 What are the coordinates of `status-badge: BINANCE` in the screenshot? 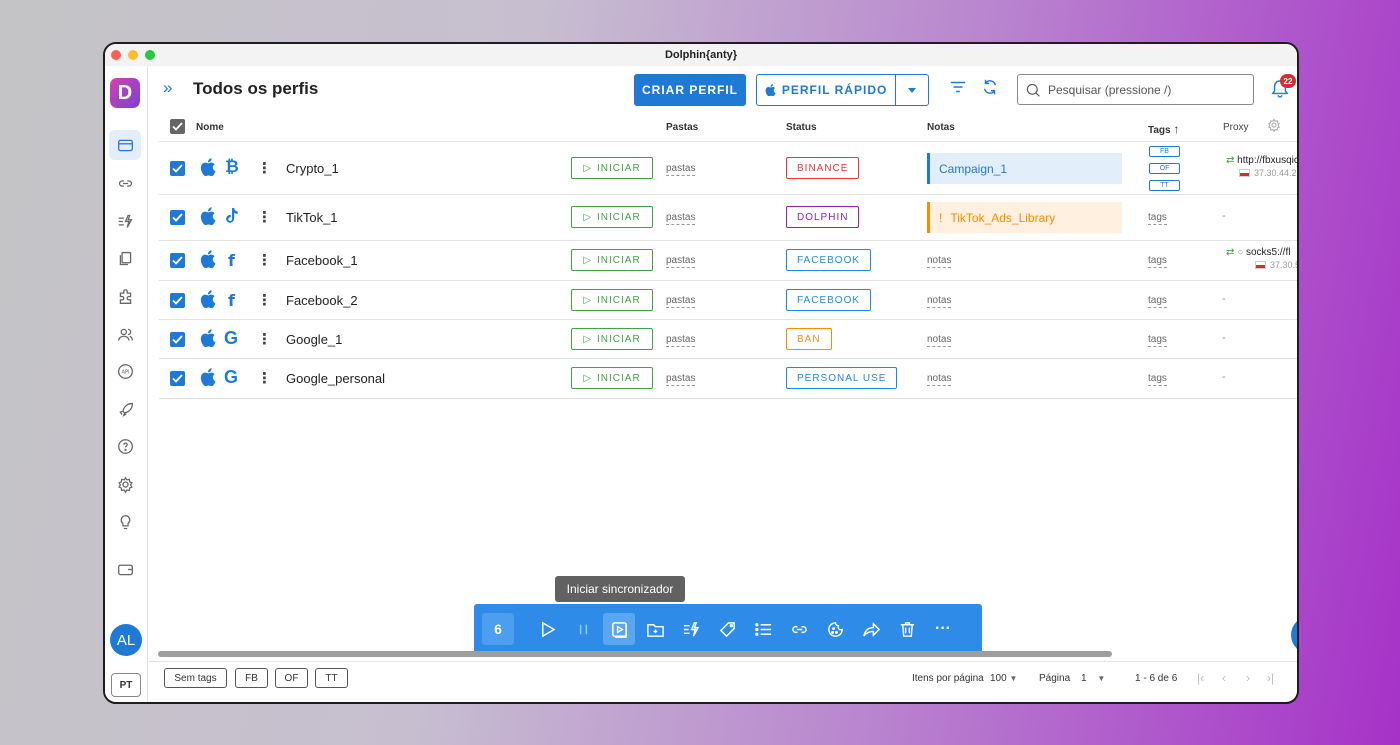 It's located at (823, 168).